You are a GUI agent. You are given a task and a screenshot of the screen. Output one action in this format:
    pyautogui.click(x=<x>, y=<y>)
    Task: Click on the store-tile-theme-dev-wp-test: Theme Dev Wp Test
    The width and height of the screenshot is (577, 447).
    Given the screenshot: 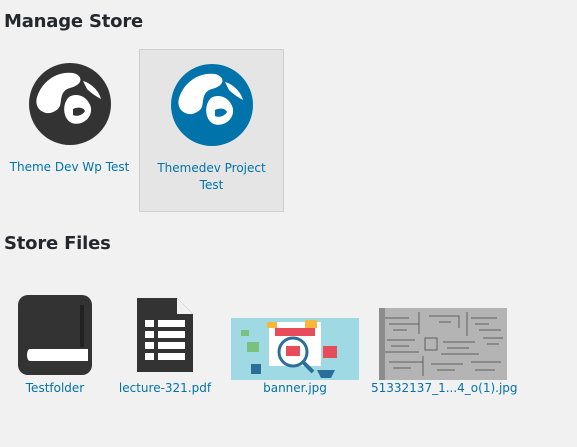 What is the action you would take?
    pyautogui.click(x=71, y=130)
    